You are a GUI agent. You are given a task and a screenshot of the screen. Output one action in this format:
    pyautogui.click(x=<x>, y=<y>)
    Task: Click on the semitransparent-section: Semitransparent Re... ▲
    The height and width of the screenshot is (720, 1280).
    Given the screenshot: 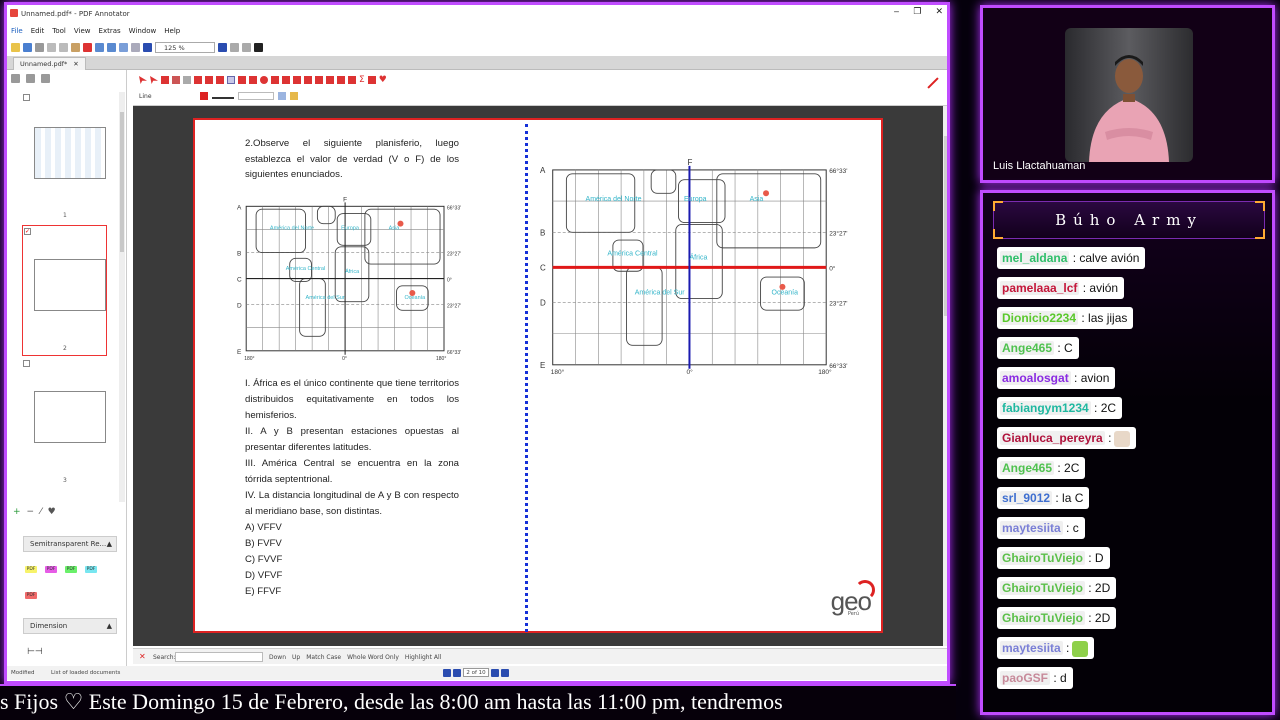 What is the action you would take?
    pyautogui.click(x=70, y=544)
    